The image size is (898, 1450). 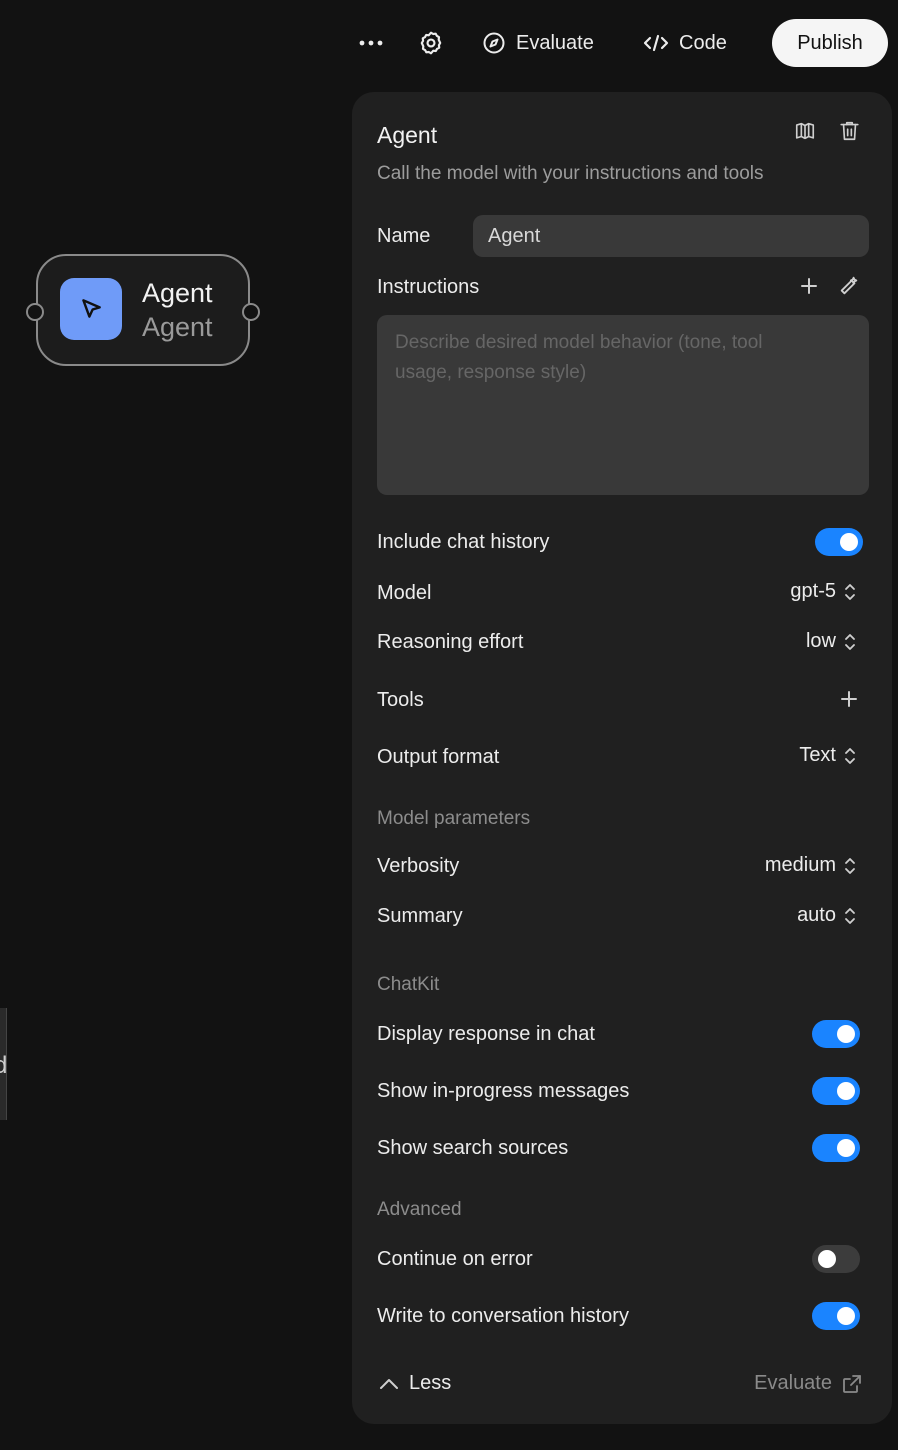 I want to click on display-response-label: Display response in chat, so click(x=486, y=1034).